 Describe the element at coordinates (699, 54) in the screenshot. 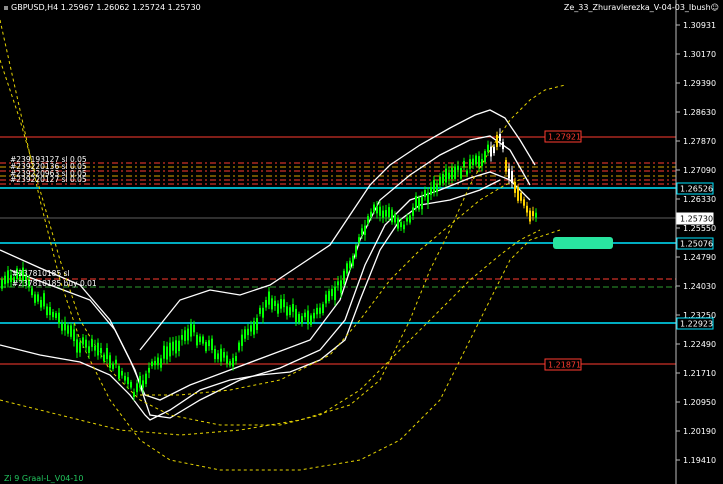

I see `axis-tick-label: 1.30170` at that location.